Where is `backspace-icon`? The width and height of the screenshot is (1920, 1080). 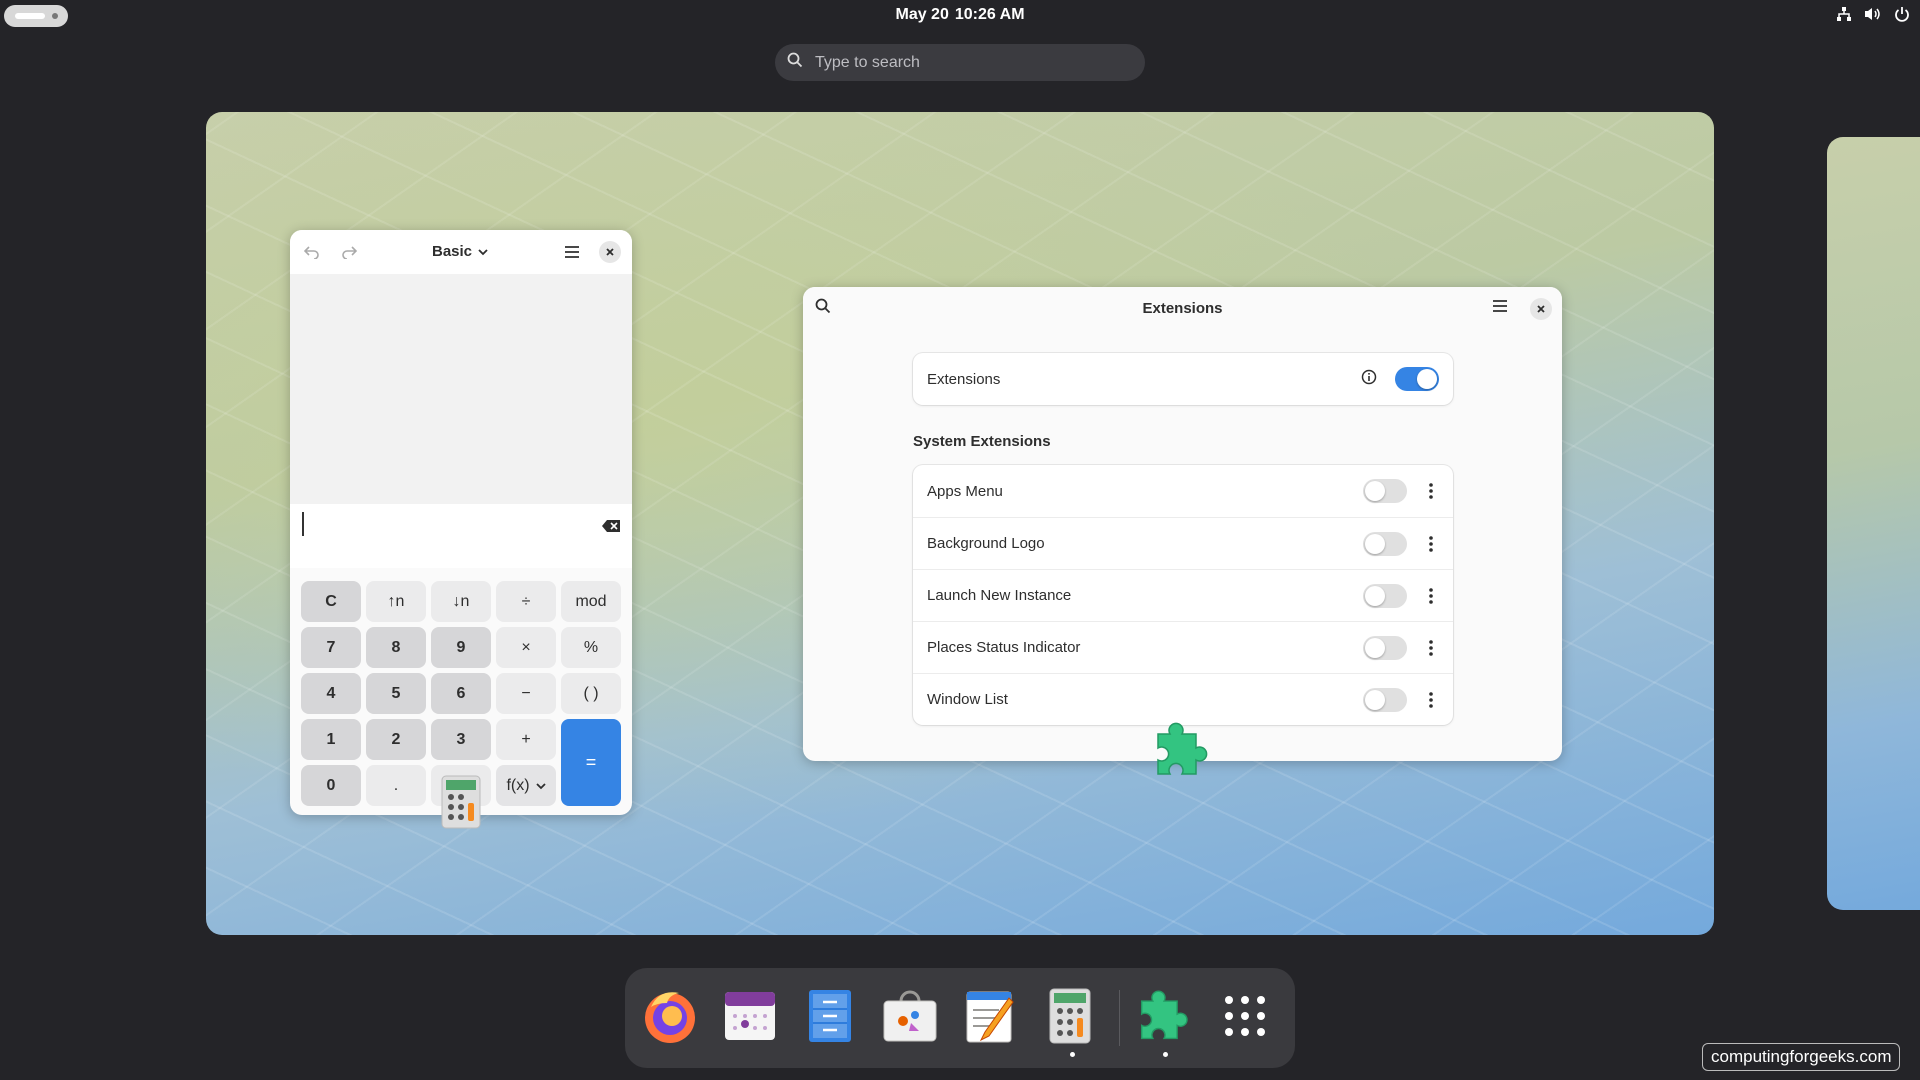 backspace-icon is located at coordinates (611, 528).